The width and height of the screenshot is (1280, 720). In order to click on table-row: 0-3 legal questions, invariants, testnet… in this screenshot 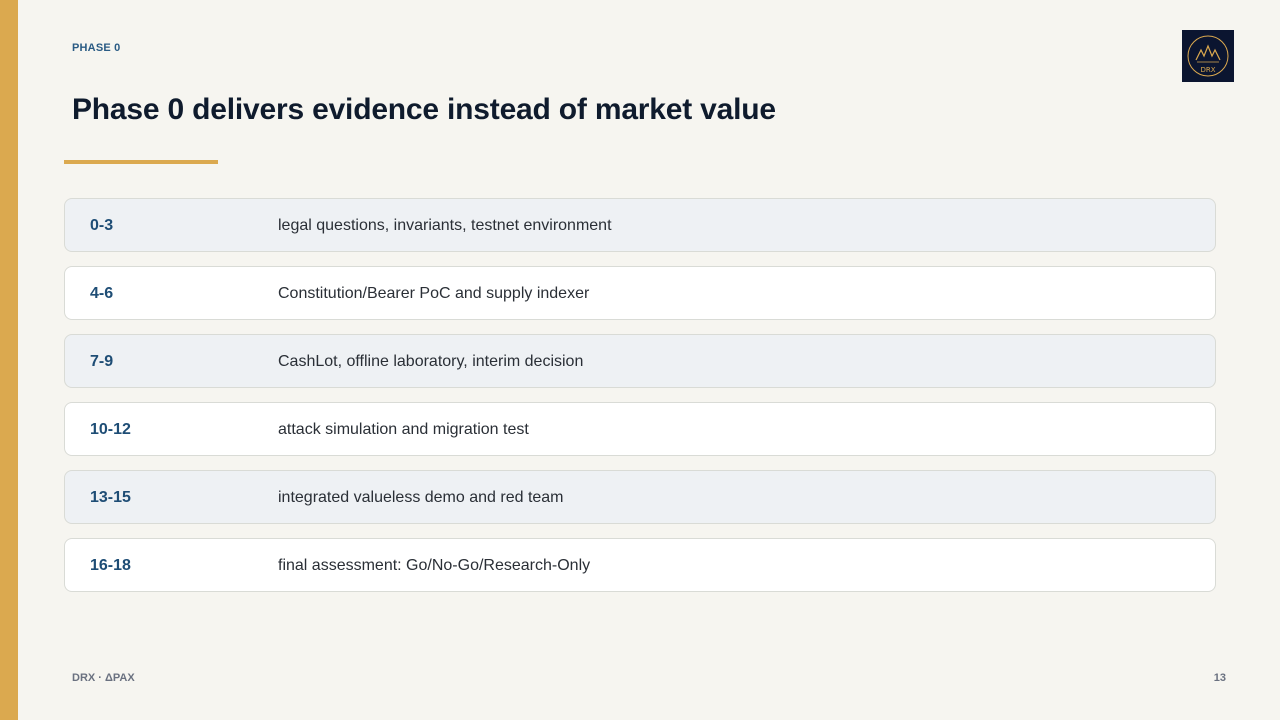, I will do `click(640, 225)`.